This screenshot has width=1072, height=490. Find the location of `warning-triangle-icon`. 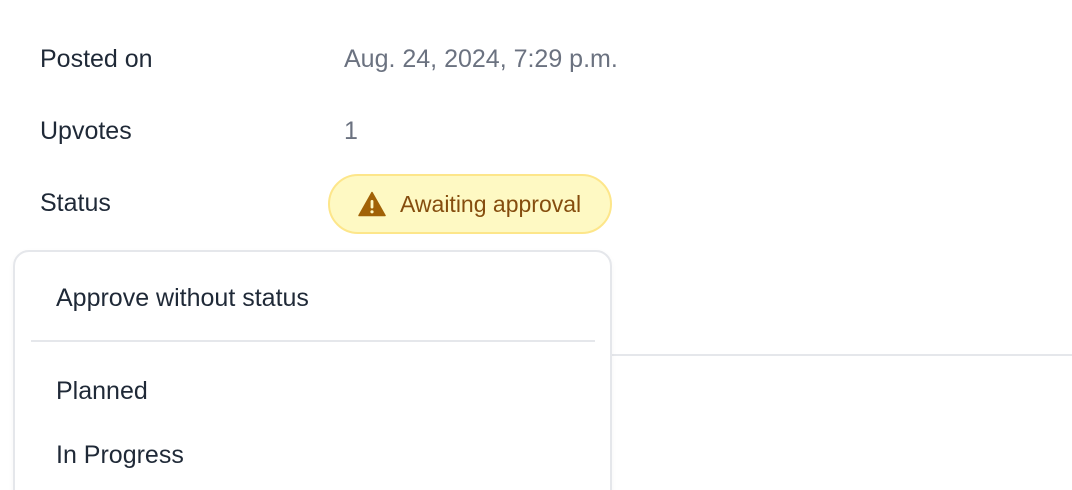

warning-triangle-icon is located at coordinates (372, 204).